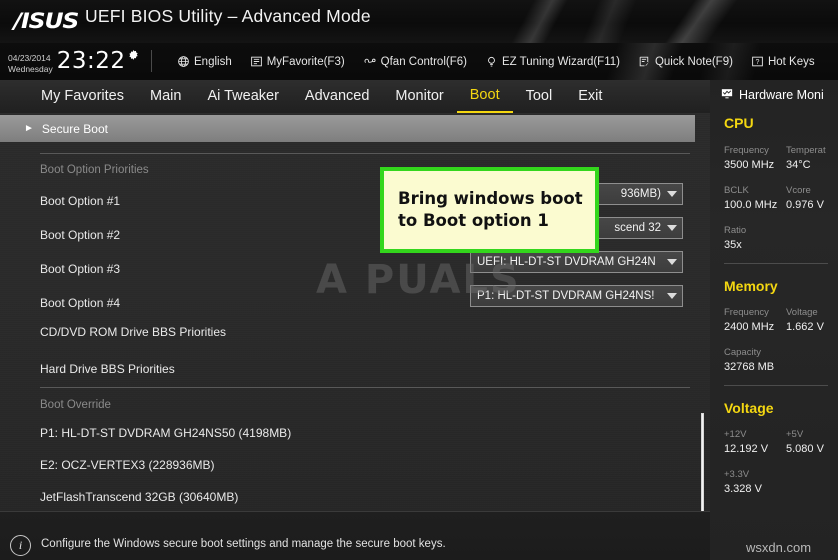 Image resolution: width=838 pixels, height=560 pixels. What do you see at coordinates (151, 61) in the screenshot?
I see `toolbar-divider` at bounding box center [151, 61].